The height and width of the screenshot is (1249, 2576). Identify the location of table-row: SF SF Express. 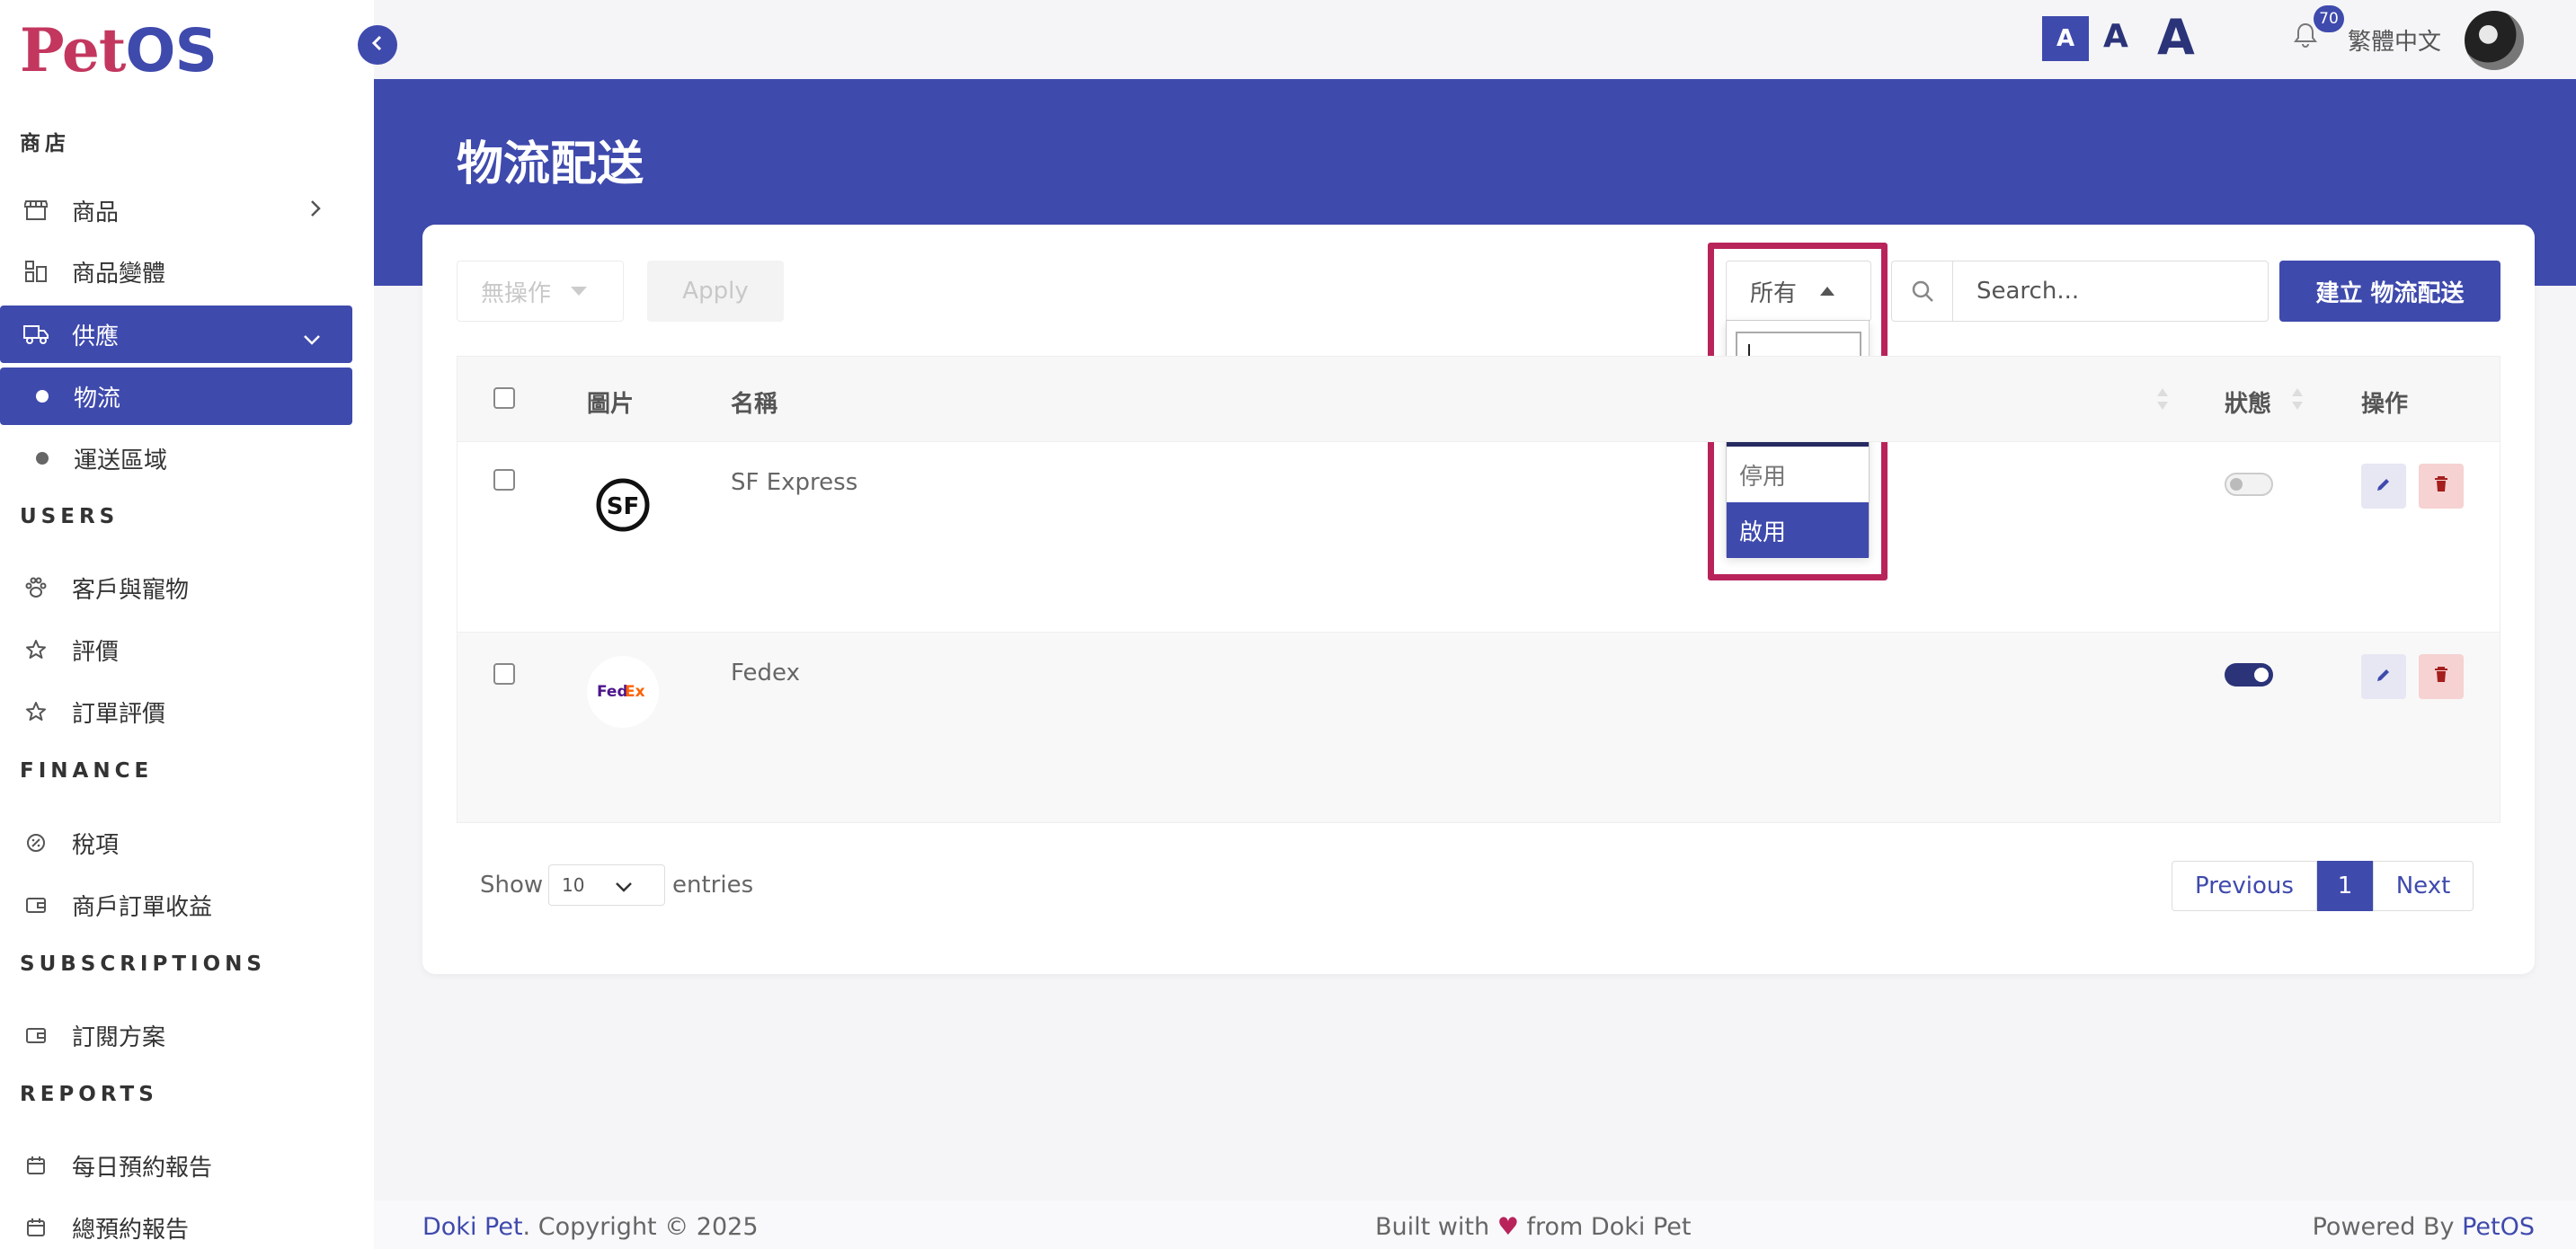
(1478, 536).